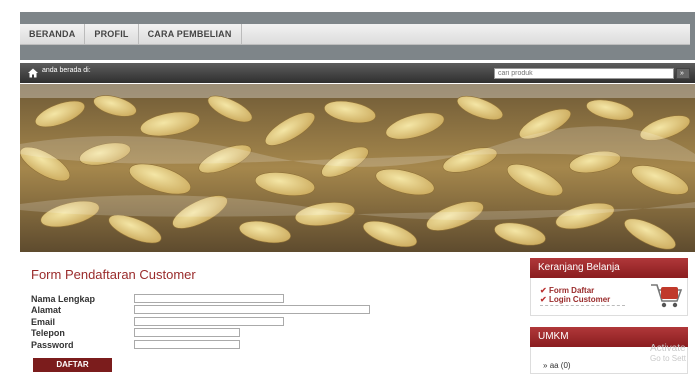 The height and width of the screenshot is (374, 695). What do you see at coordinates (668, 348) in the screenshot?
I see `watermark-line1: Activate` at bounding box center [668, 348].